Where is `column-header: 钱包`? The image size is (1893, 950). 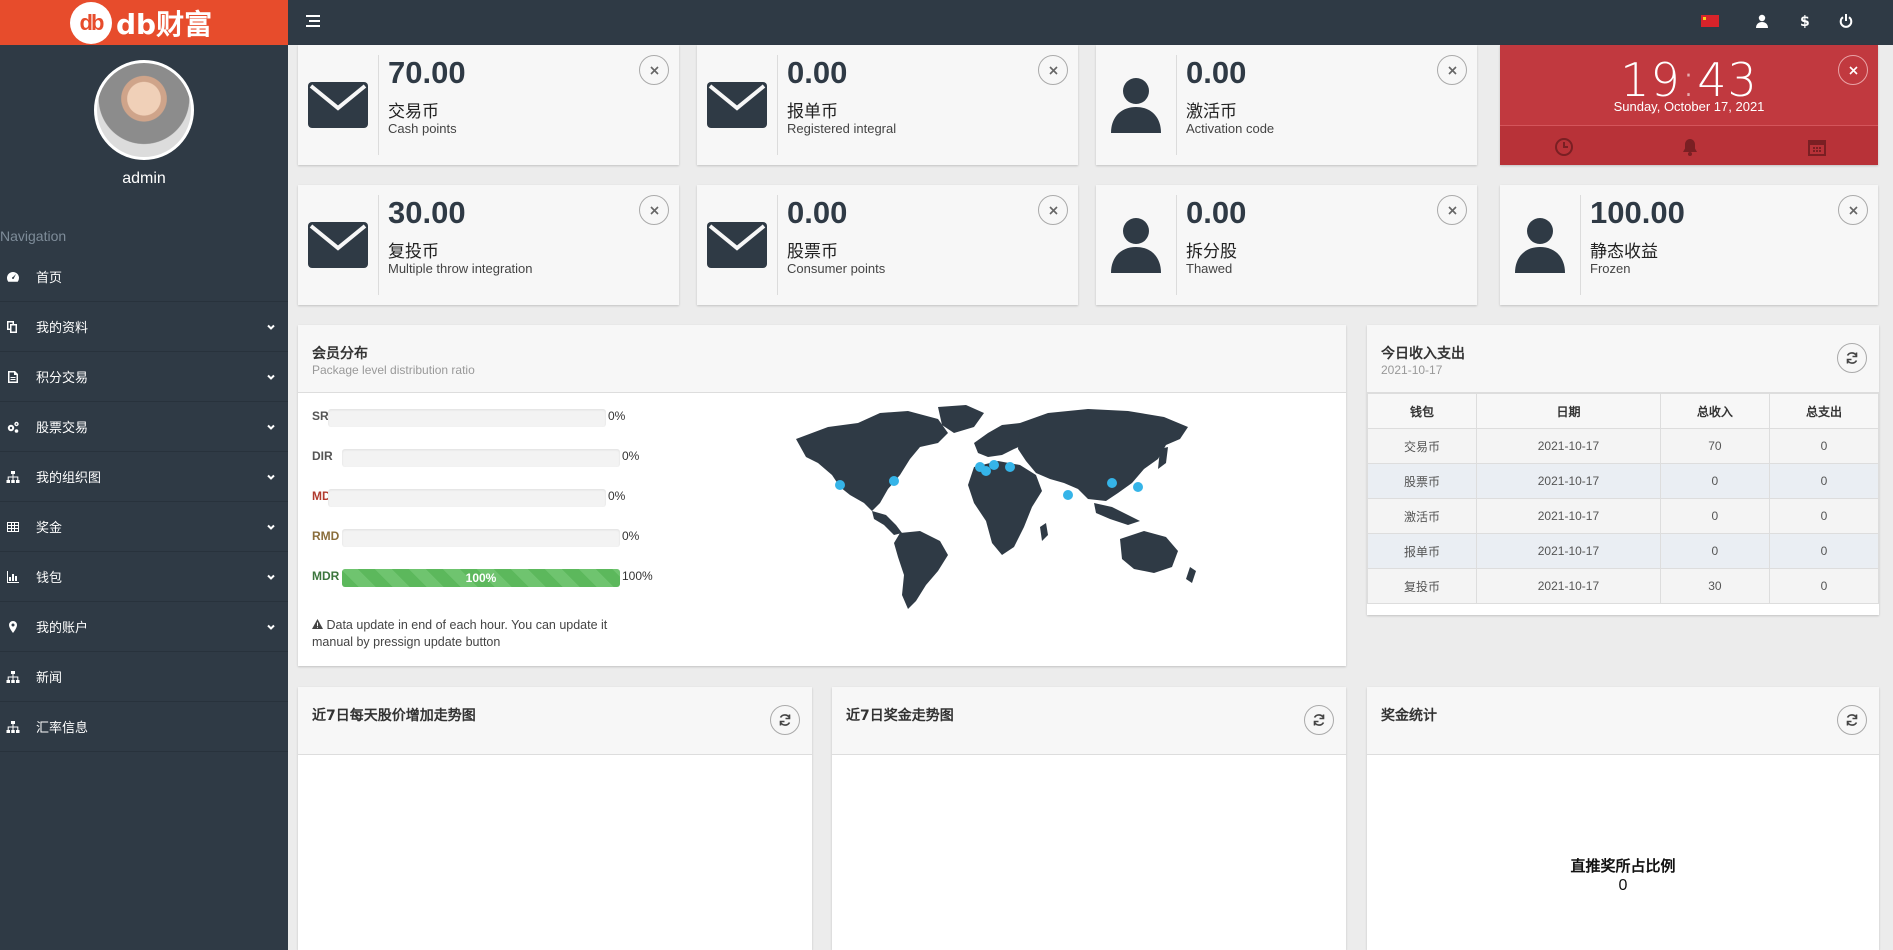
column-header: 钱包 is located at coordinates (1422, 411).